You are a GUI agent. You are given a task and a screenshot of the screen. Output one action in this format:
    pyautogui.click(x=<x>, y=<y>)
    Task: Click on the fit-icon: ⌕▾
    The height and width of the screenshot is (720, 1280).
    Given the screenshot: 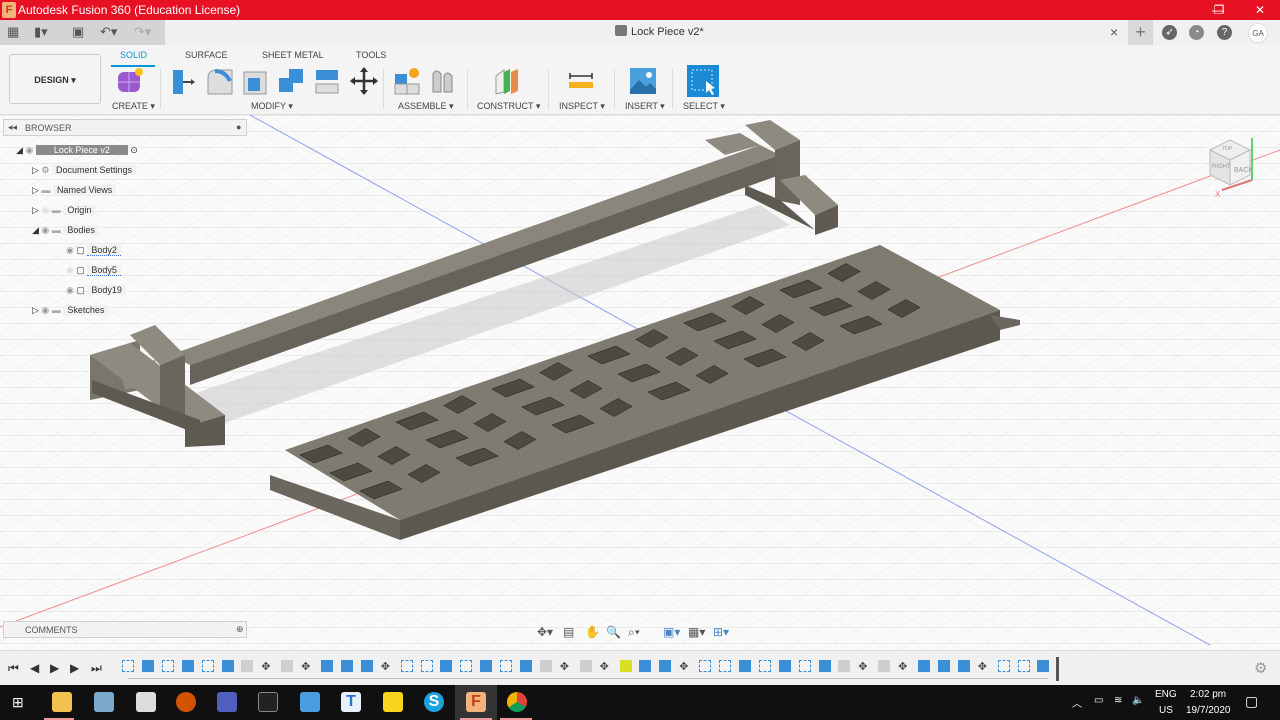 What is the action you would take?
    pyautogui.click(x=634, y=632)
    